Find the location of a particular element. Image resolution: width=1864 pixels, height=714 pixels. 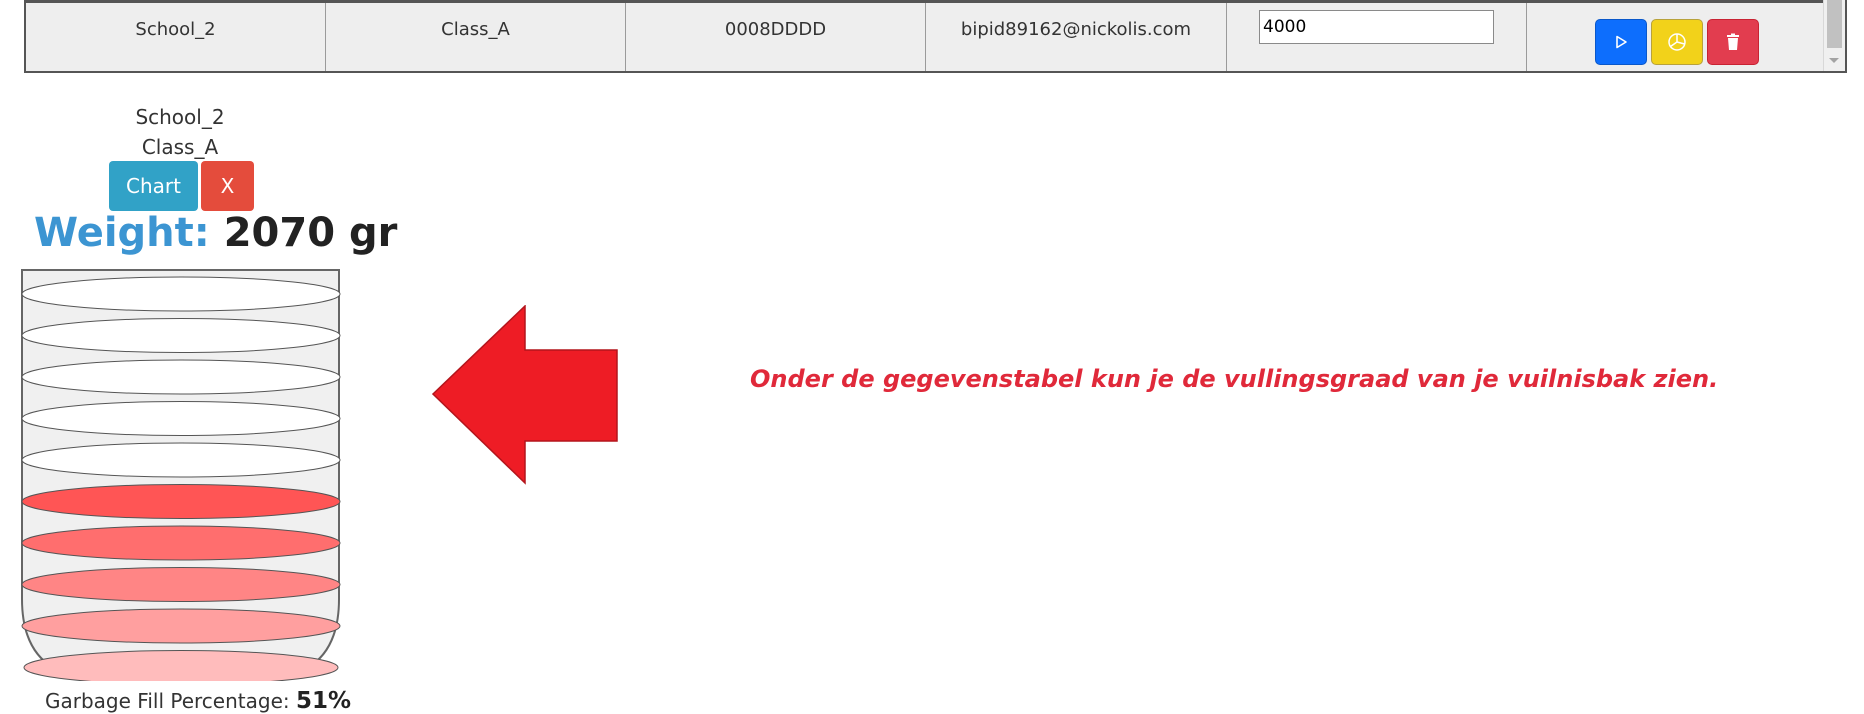

cell-capacity is located at coordinates (1377, 35).